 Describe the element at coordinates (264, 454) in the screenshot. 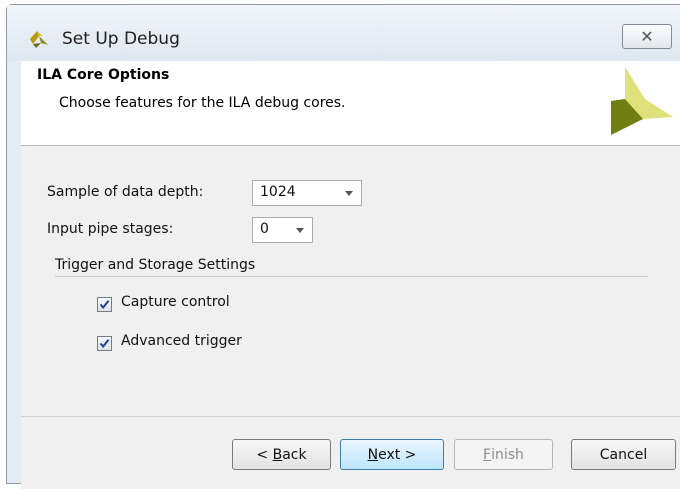

I see `back-prefix: <` at that location.